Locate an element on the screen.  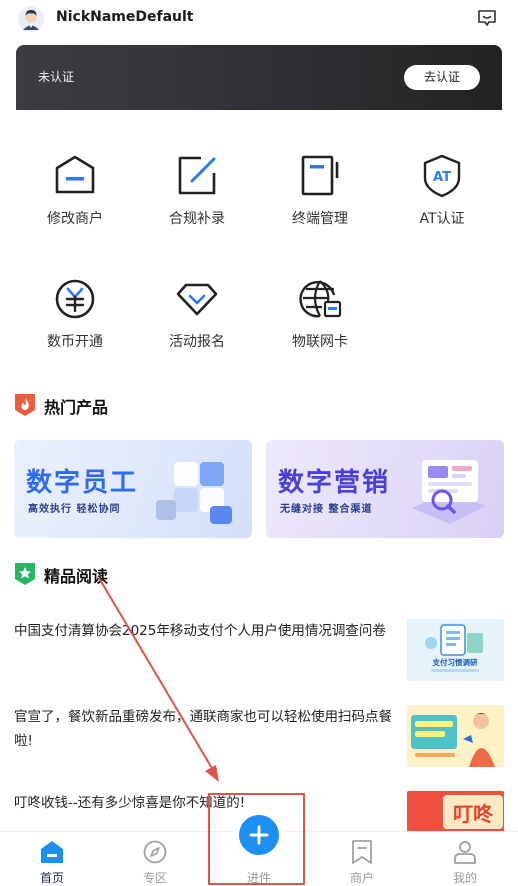
store-edit-icon is located at coordinates (75, 174).